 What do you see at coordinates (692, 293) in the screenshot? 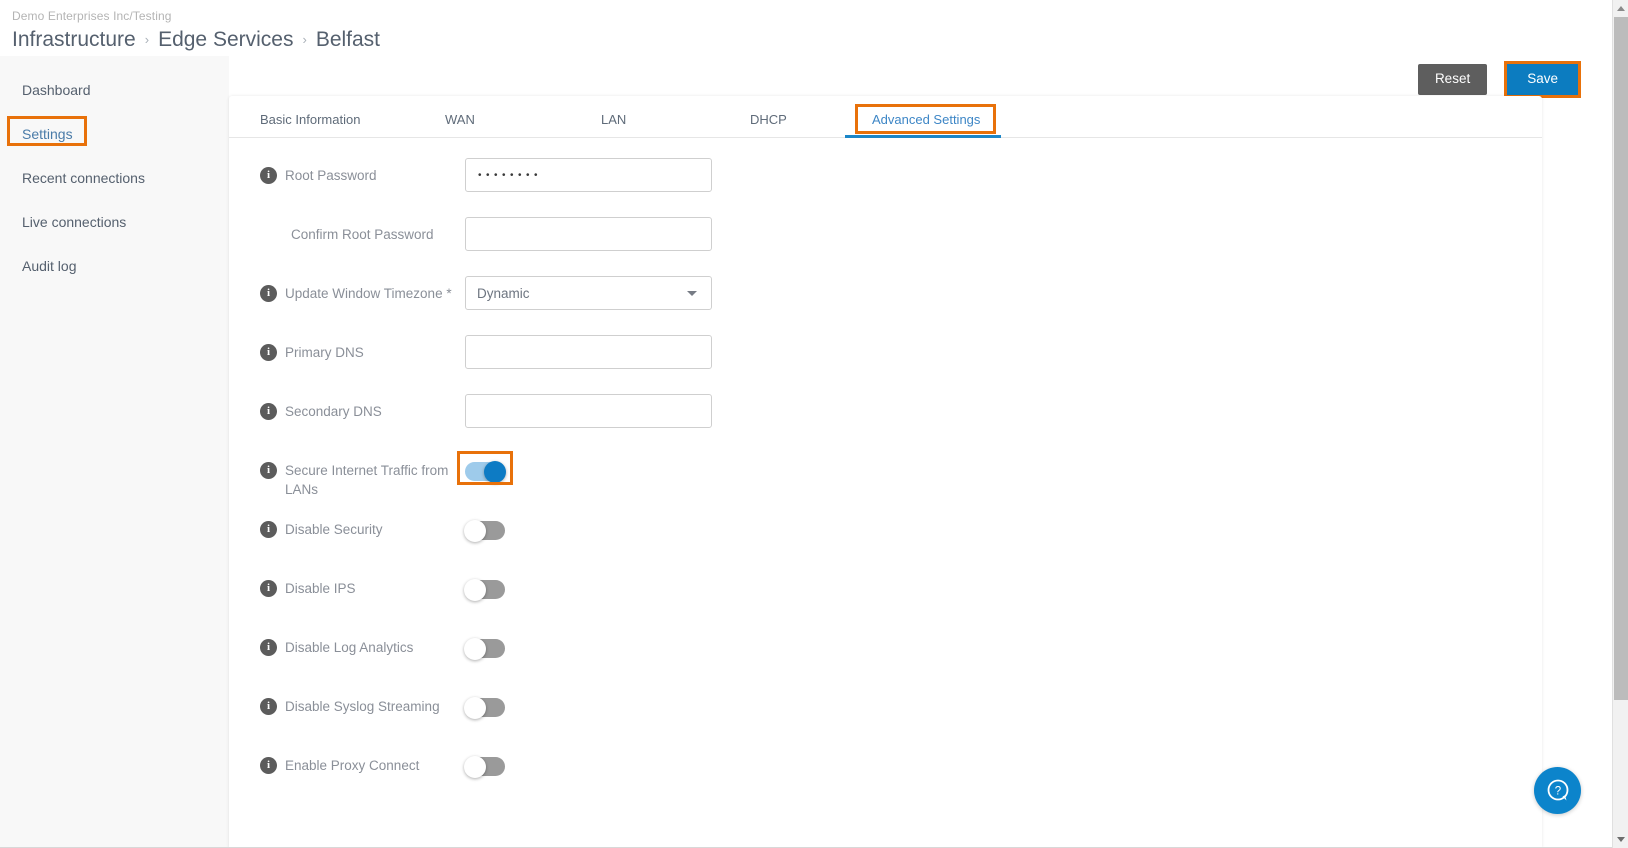
I see `chevron-down-icon` at bounding box center [692, 293].